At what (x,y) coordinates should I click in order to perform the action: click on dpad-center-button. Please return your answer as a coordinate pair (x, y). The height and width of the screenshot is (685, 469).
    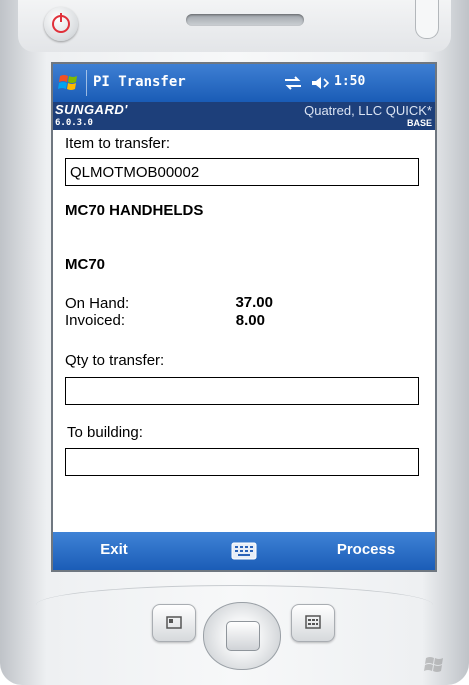
    Looking at the image, I should click on (243, 636).